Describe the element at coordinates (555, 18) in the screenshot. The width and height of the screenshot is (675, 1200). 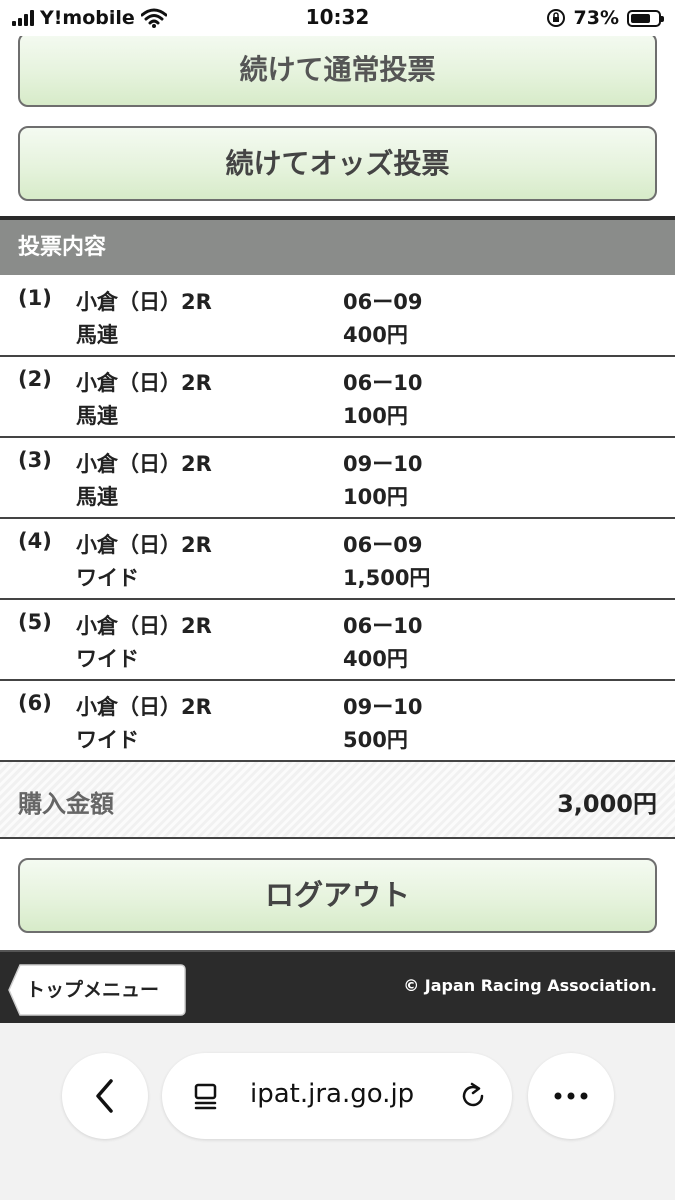
I see `orientation-lock-icon` at that location.